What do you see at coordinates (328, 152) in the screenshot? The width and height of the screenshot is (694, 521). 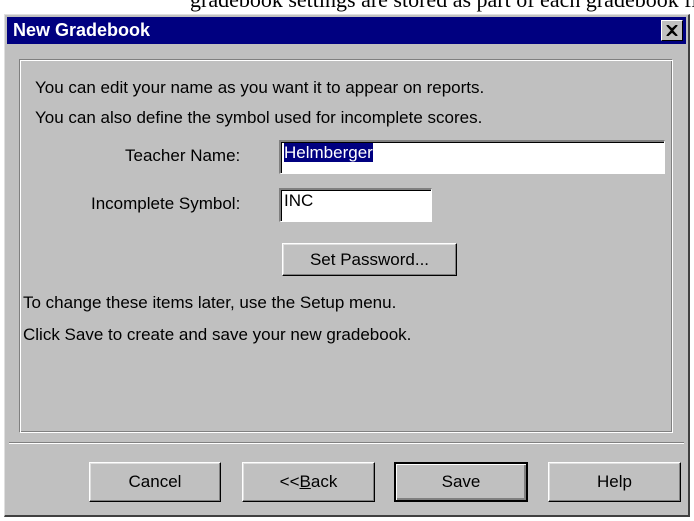 I see `teacher-name-value: Helmberger` at bounding box center [328, 152].